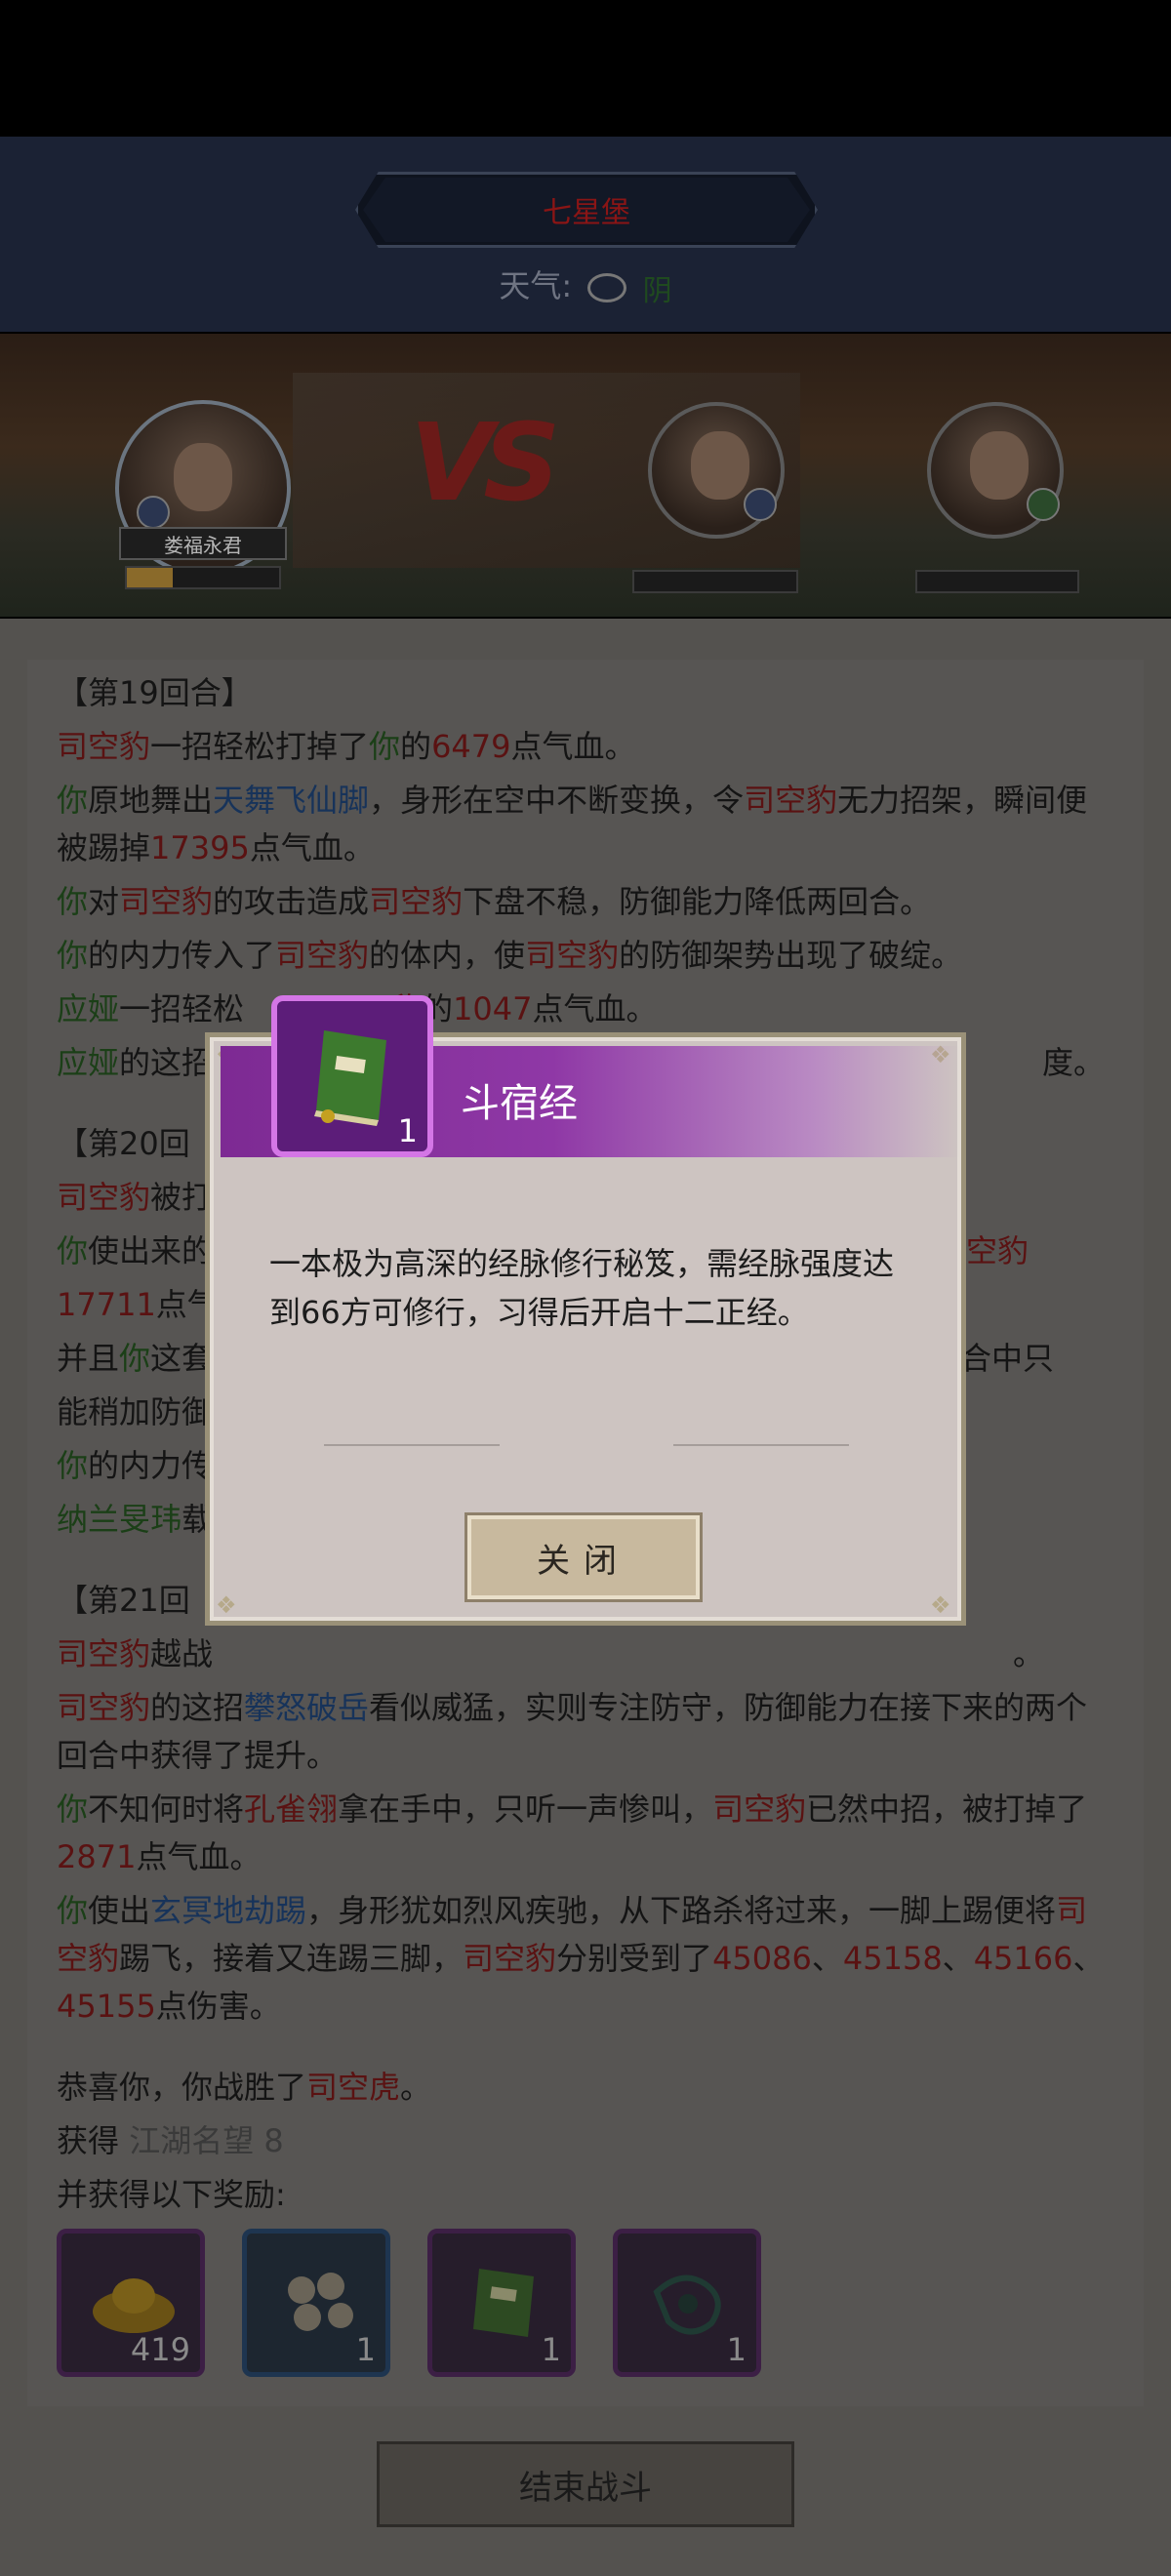 This screenshot has height=2576, width=1171. Describe the element at coordinates (586, 210) in the screenshot. I see `location-title: 七星堡` at that location.